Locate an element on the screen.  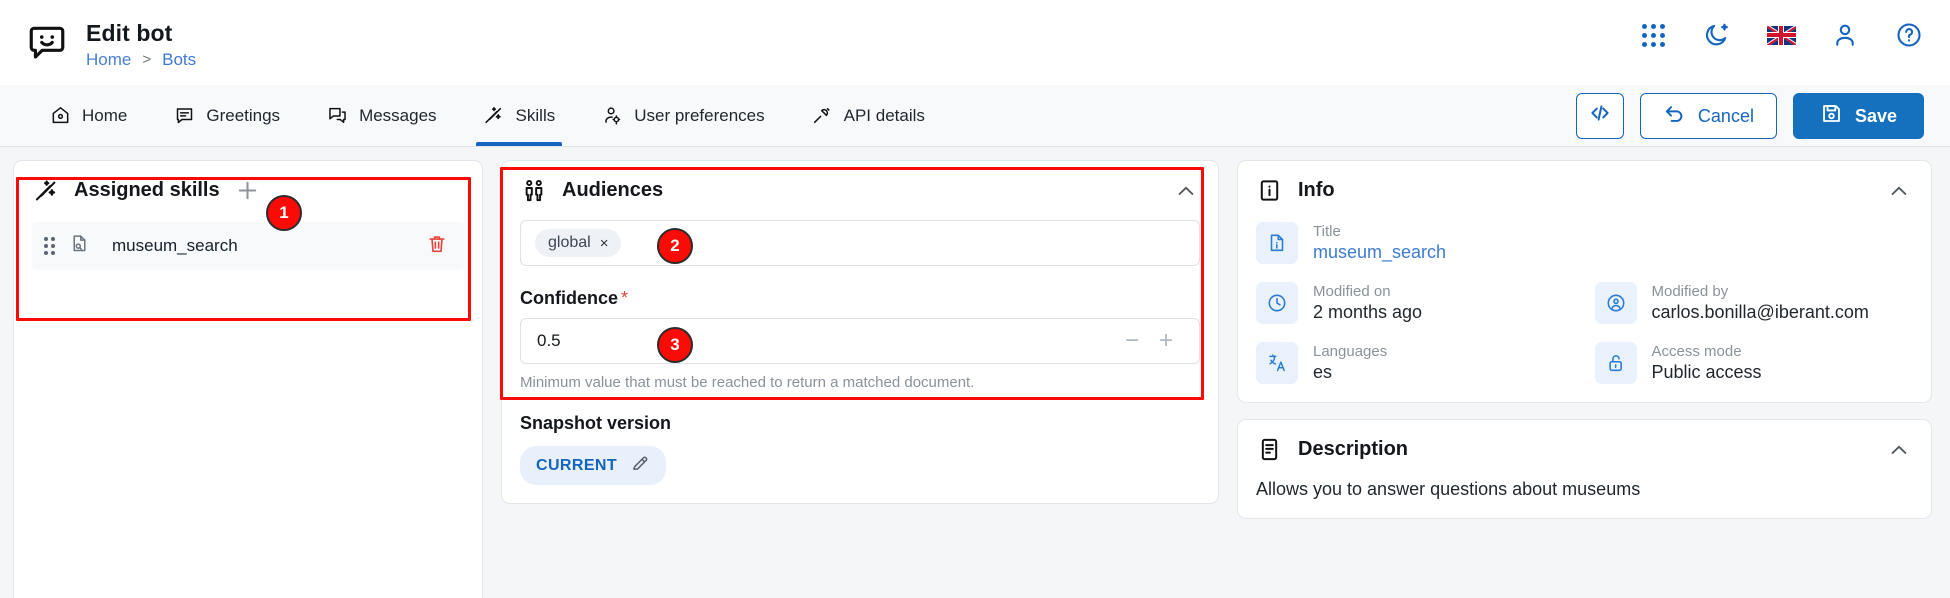
speech-bubble-lines-icon is located at coordinates (184, 116).